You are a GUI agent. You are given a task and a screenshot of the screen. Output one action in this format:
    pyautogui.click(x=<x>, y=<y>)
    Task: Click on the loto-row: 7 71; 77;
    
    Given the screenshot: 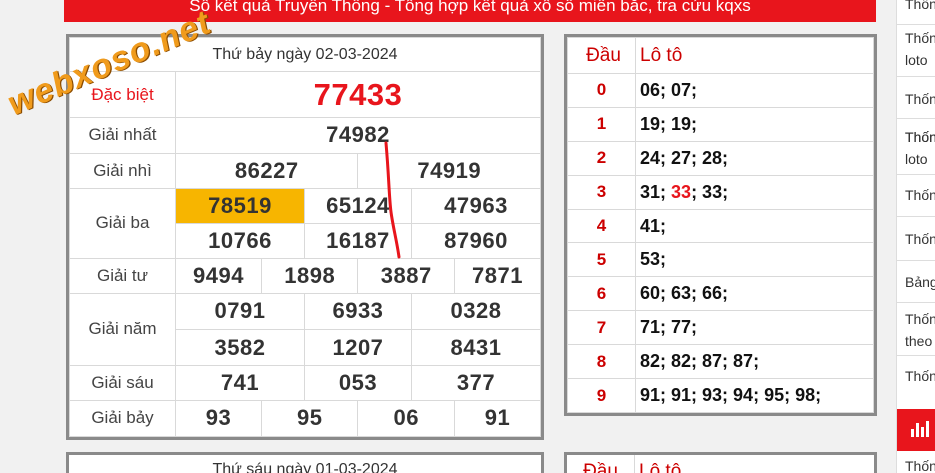 What is the action you would take?
    pyautogui.click(x=720, y=328)
    